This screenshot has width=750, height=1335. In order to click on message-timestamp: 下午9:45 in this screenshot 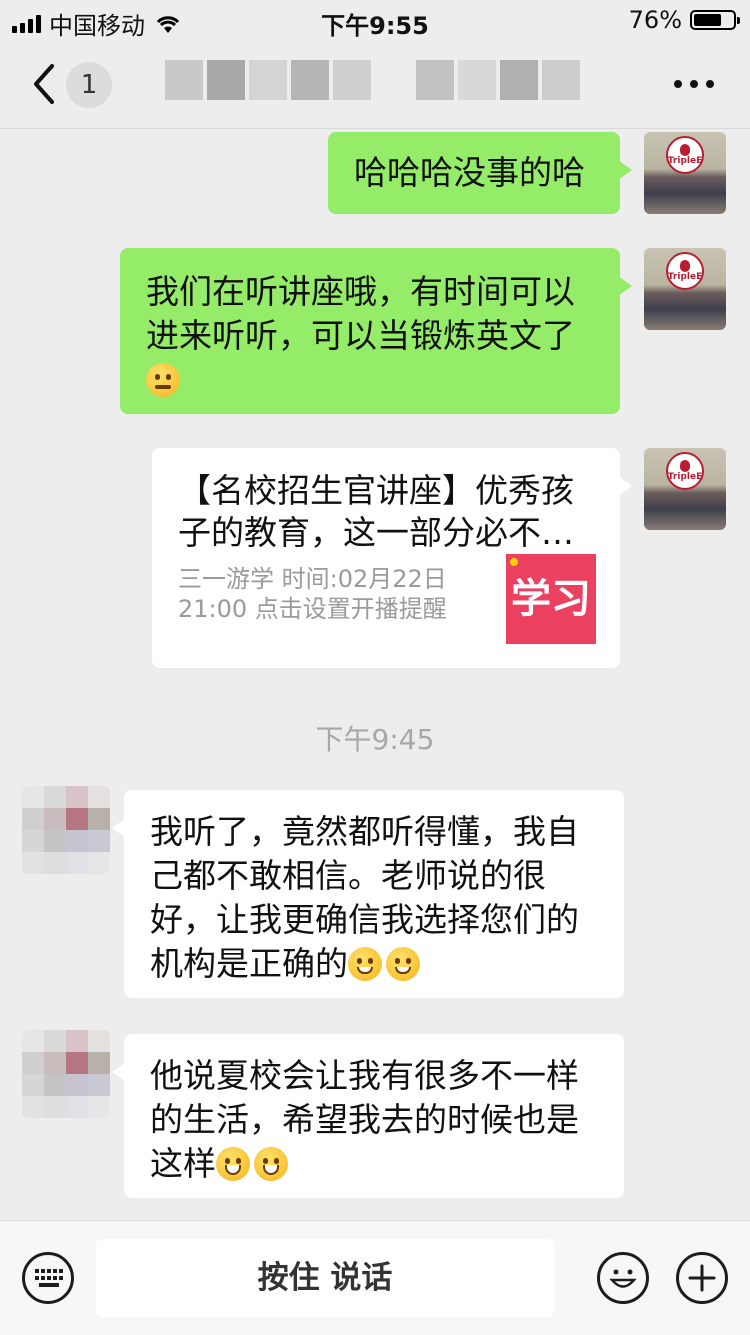, I will do `click(375, 739)`.